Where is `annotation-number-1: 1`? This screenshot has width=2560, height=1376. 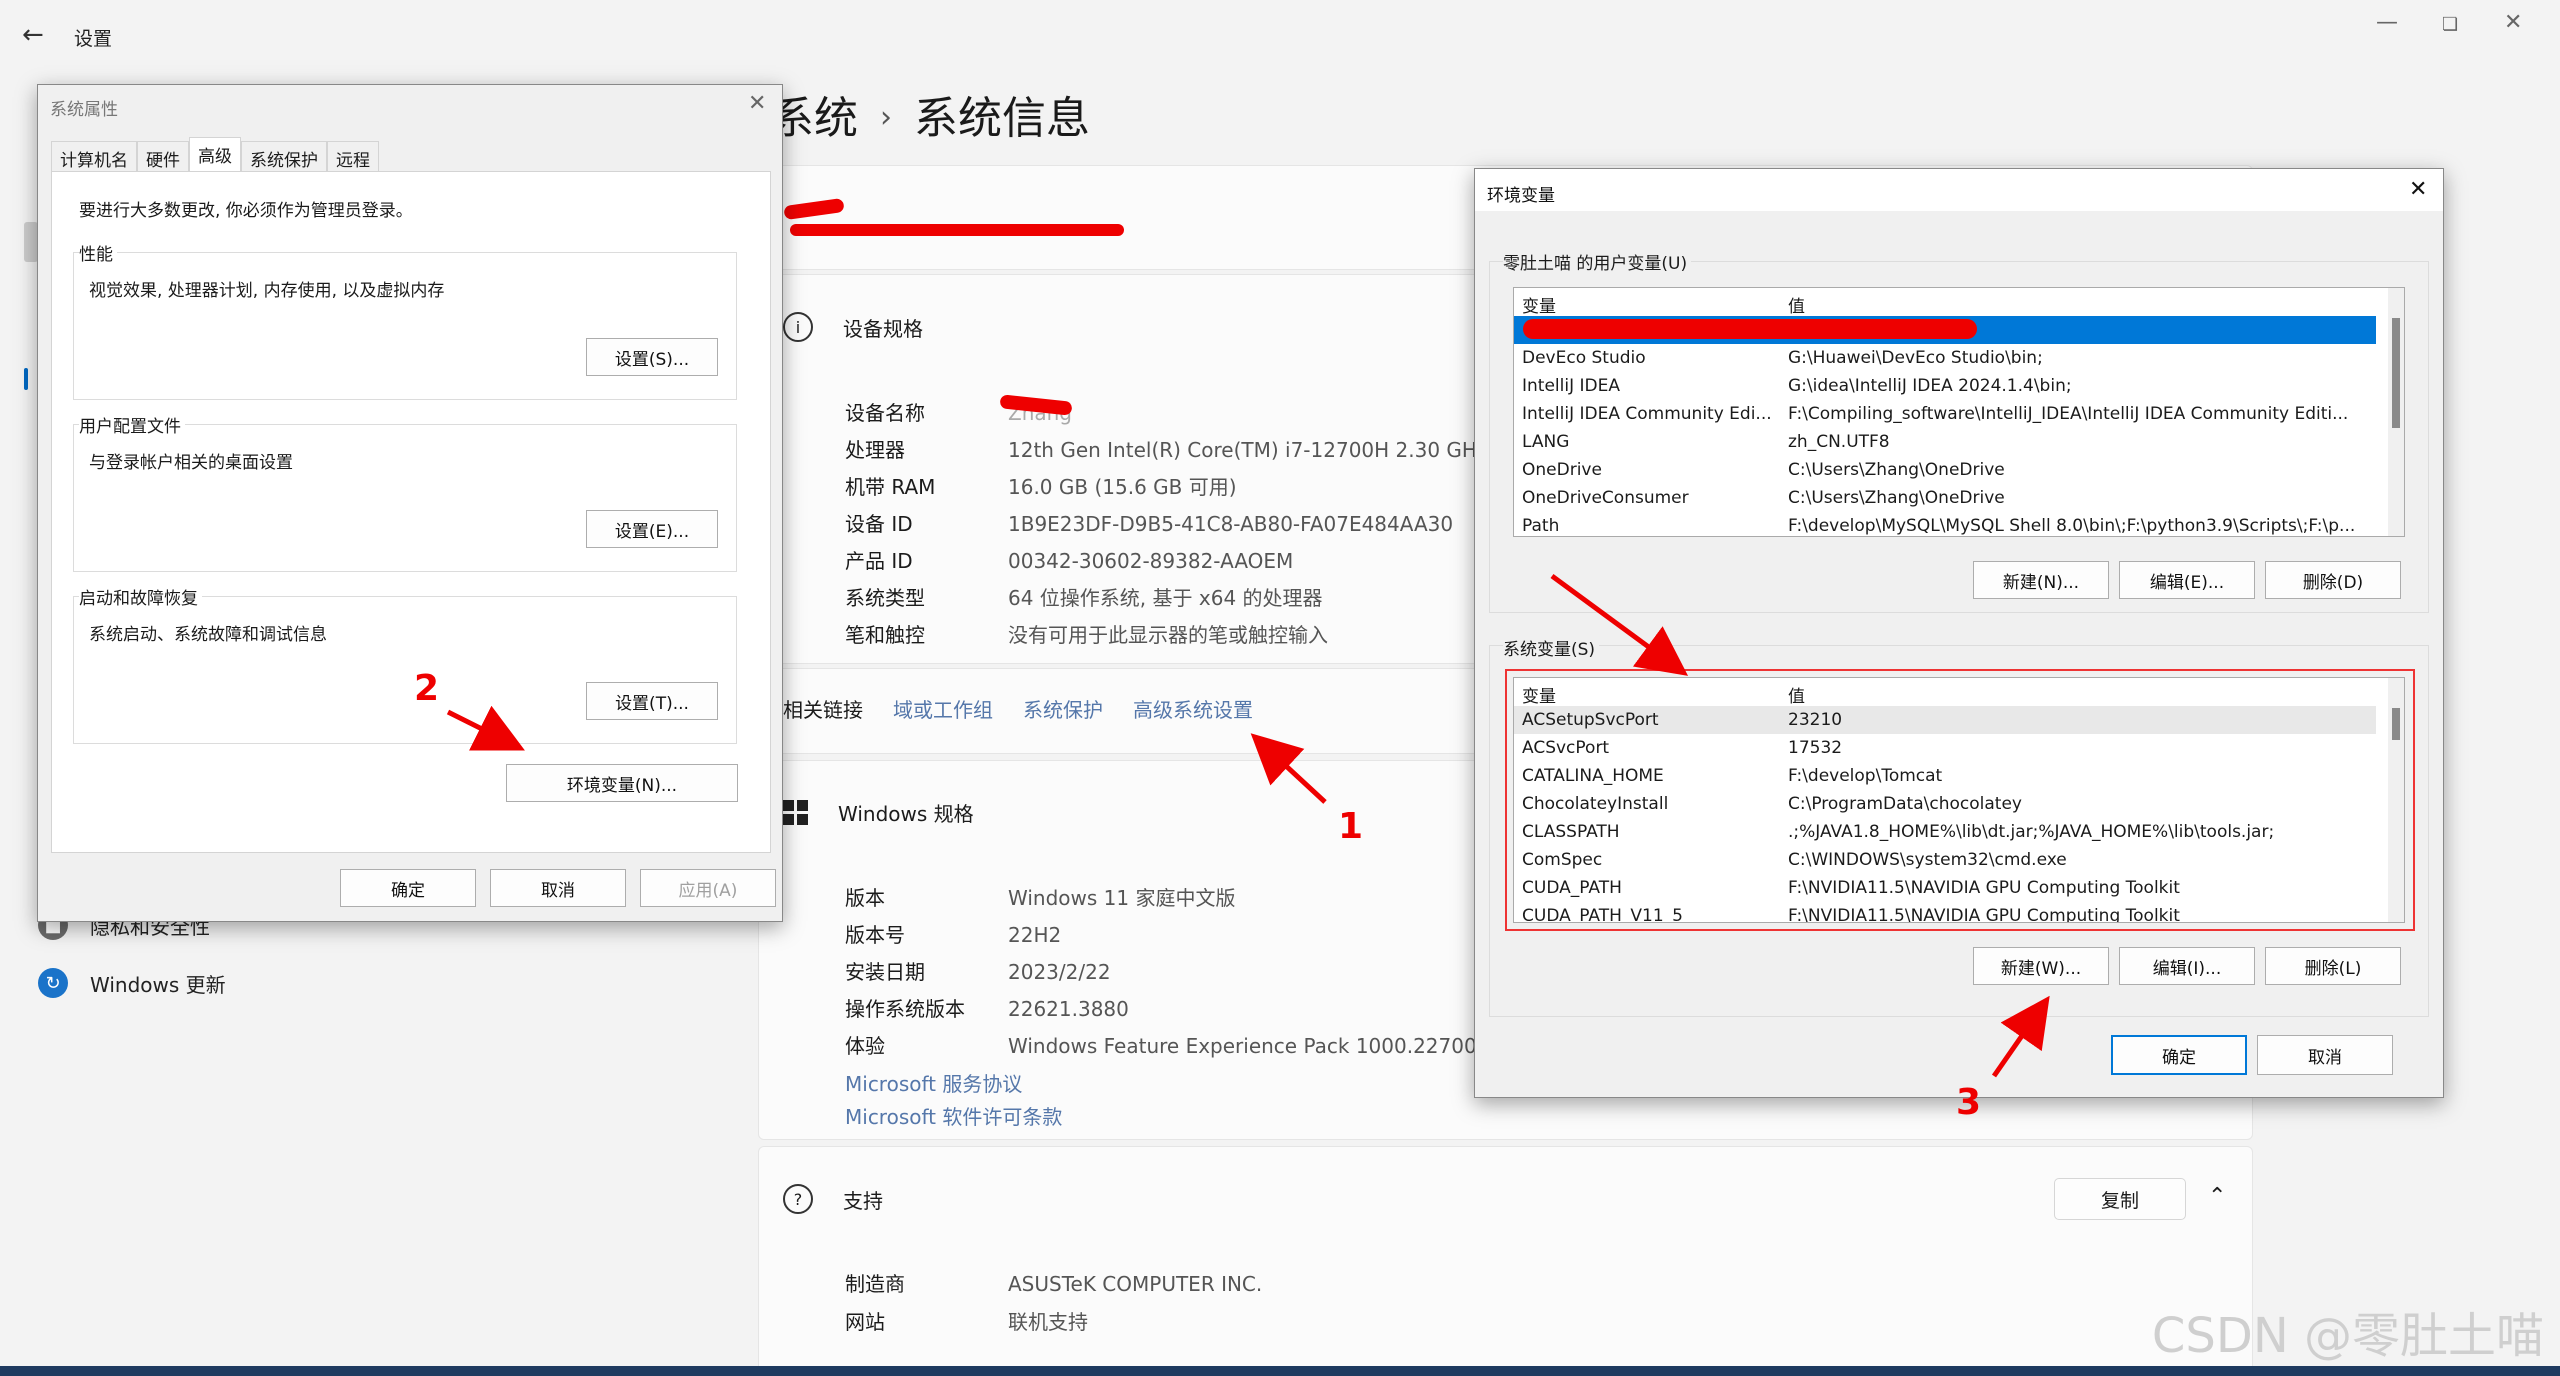 annotation-number-1: 1 is located at coordinates (1351, 826).